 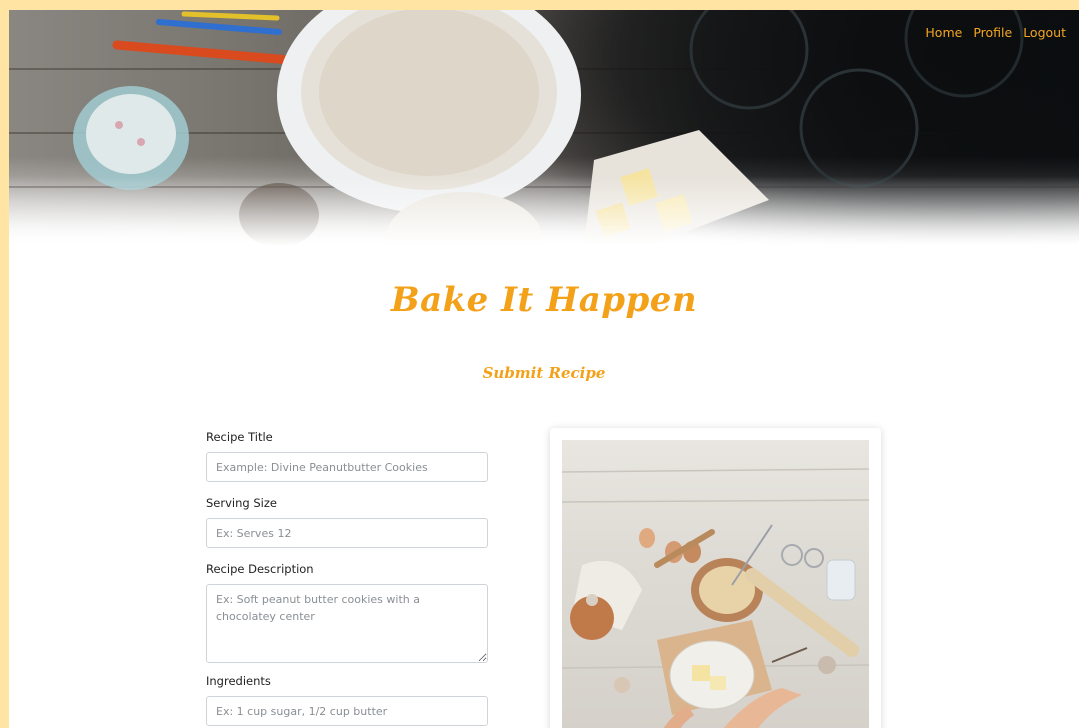 I want to click on top-nav: Home Profile Logout, so click(x=995, y=32).